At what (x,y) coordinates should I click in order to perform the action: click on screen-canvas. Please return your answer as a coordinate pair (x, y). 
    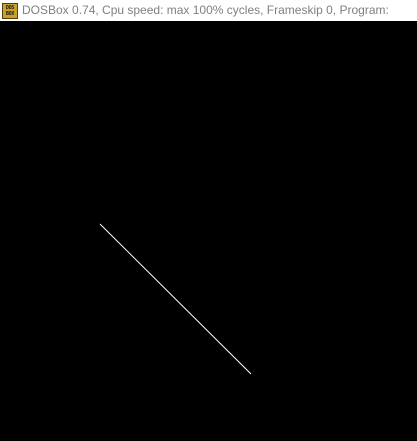
    Looking at the image, I should click on (175, 299).